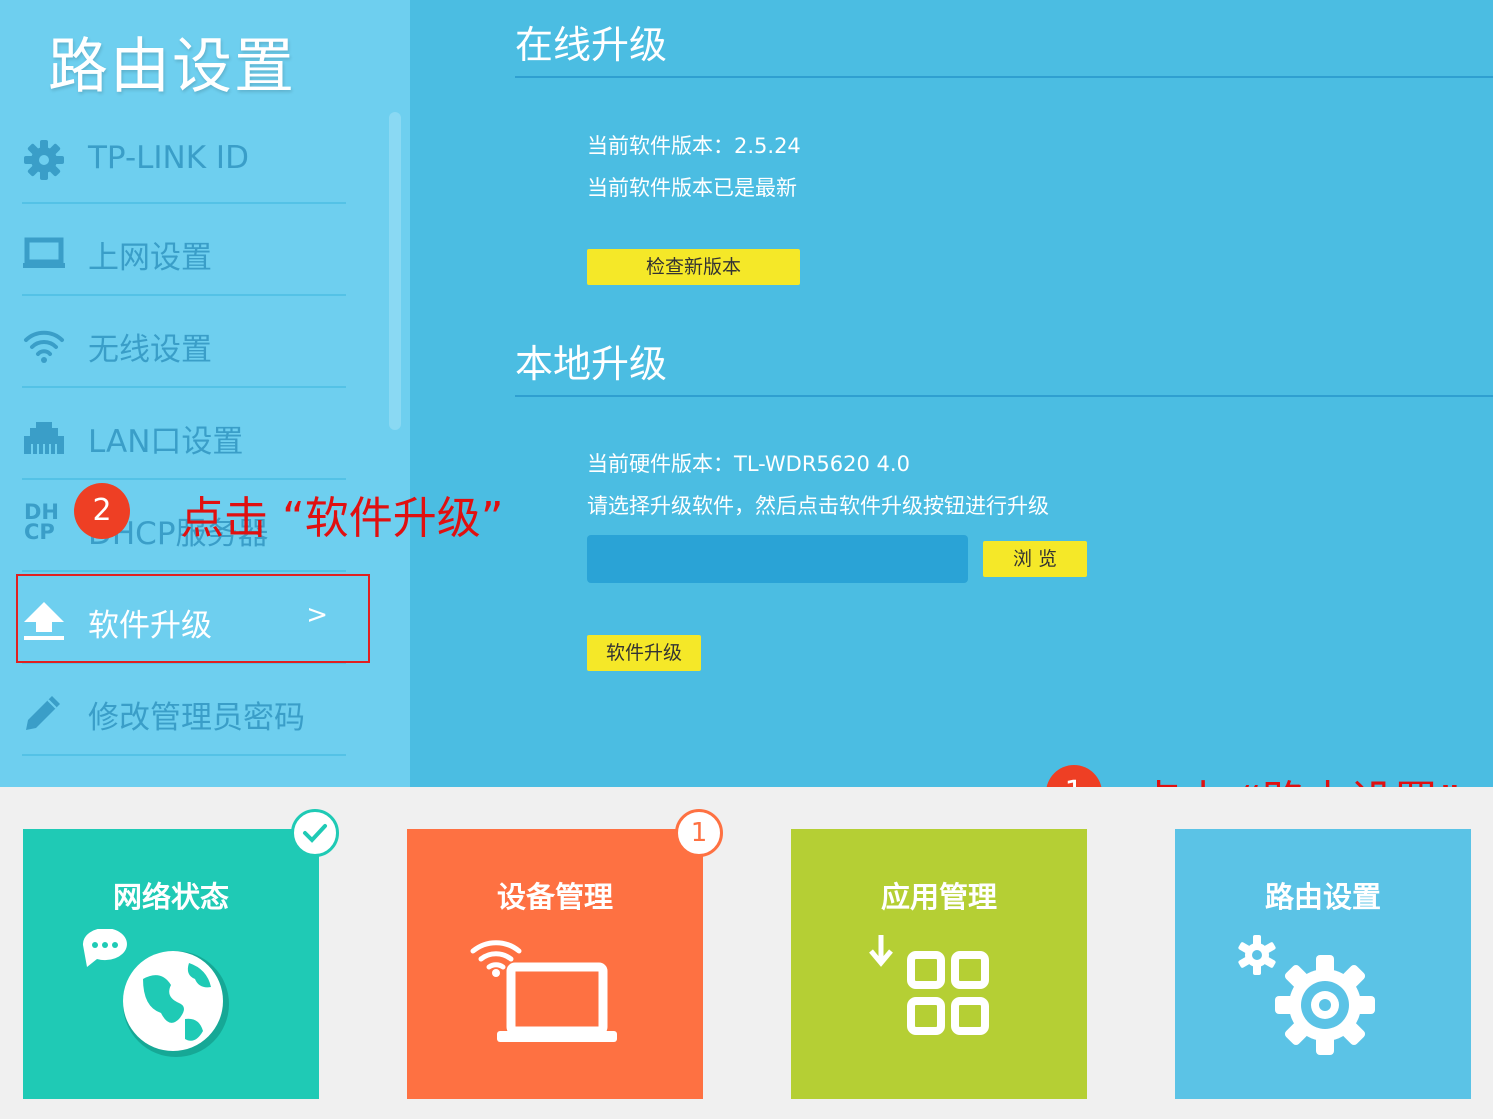 Image resolution: width=1493 pixels, height=1119 pixels. What do you see at coordinates (1035, 559) in the screenshot?
I see `browse-button: 浏 览` at bounding box center [1035, 559].